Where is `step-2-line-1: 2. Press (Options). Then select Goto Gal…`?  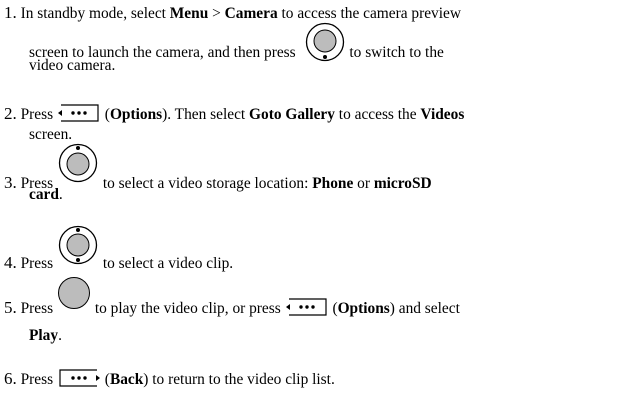
step-2-line-1: 2. Press (Options). Then select Goto Gal… is located at coordinates (310, 114).